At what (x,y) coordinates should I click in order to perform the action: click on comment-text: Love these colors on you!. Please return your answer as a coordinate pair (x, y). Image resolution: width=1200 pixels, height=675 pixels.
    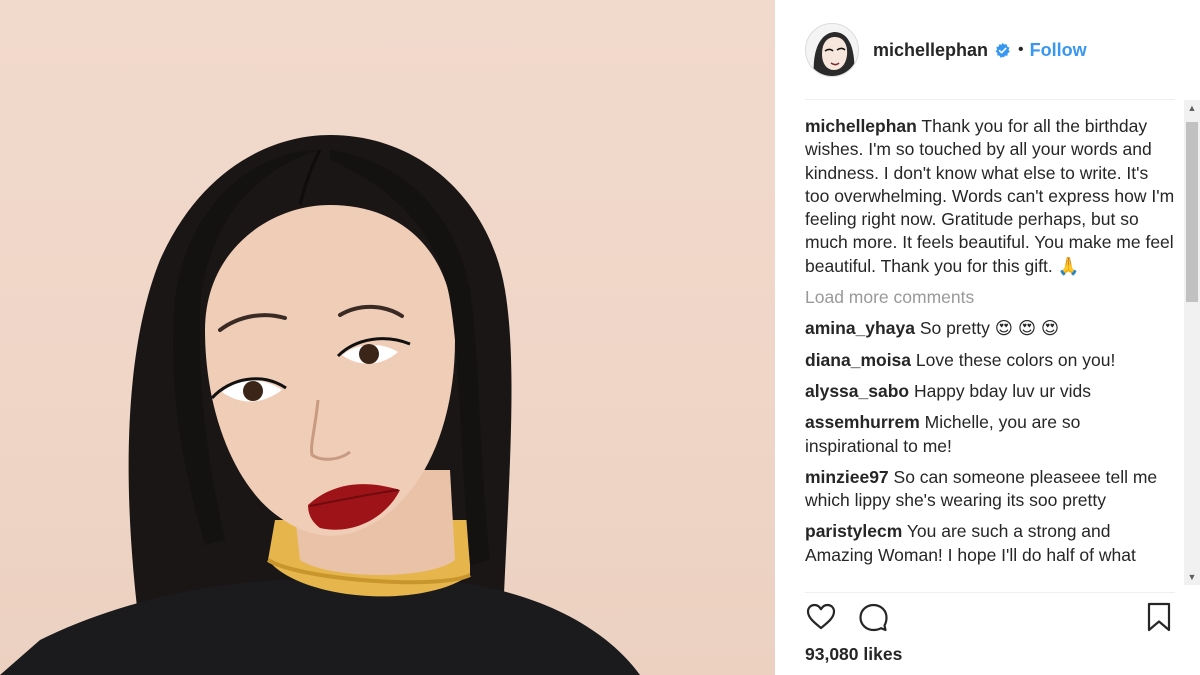
    Looking at the image, I should click on (1015, 359).